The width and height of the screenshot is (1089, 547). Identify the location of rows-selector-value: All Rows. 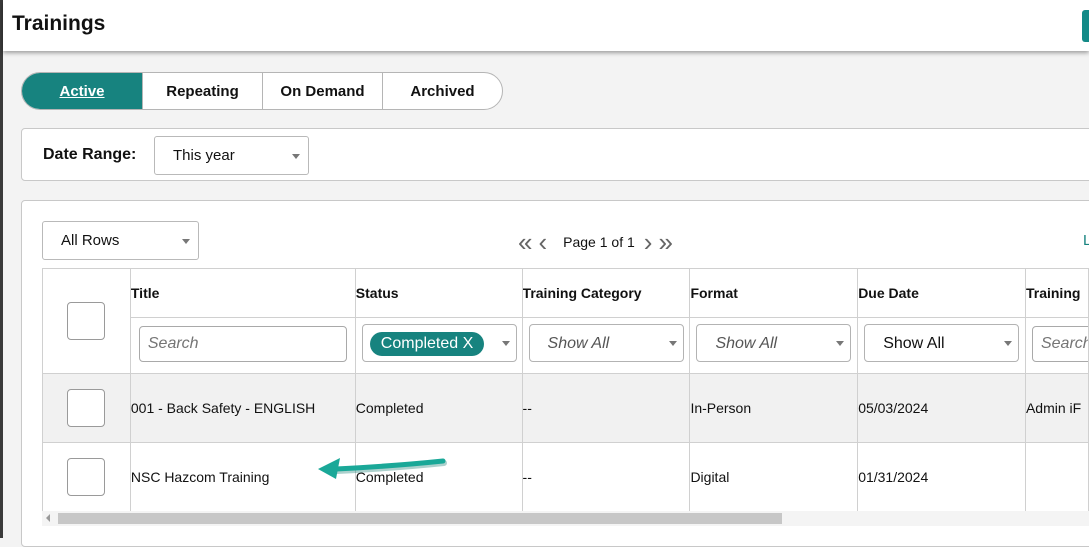
(90, 240).